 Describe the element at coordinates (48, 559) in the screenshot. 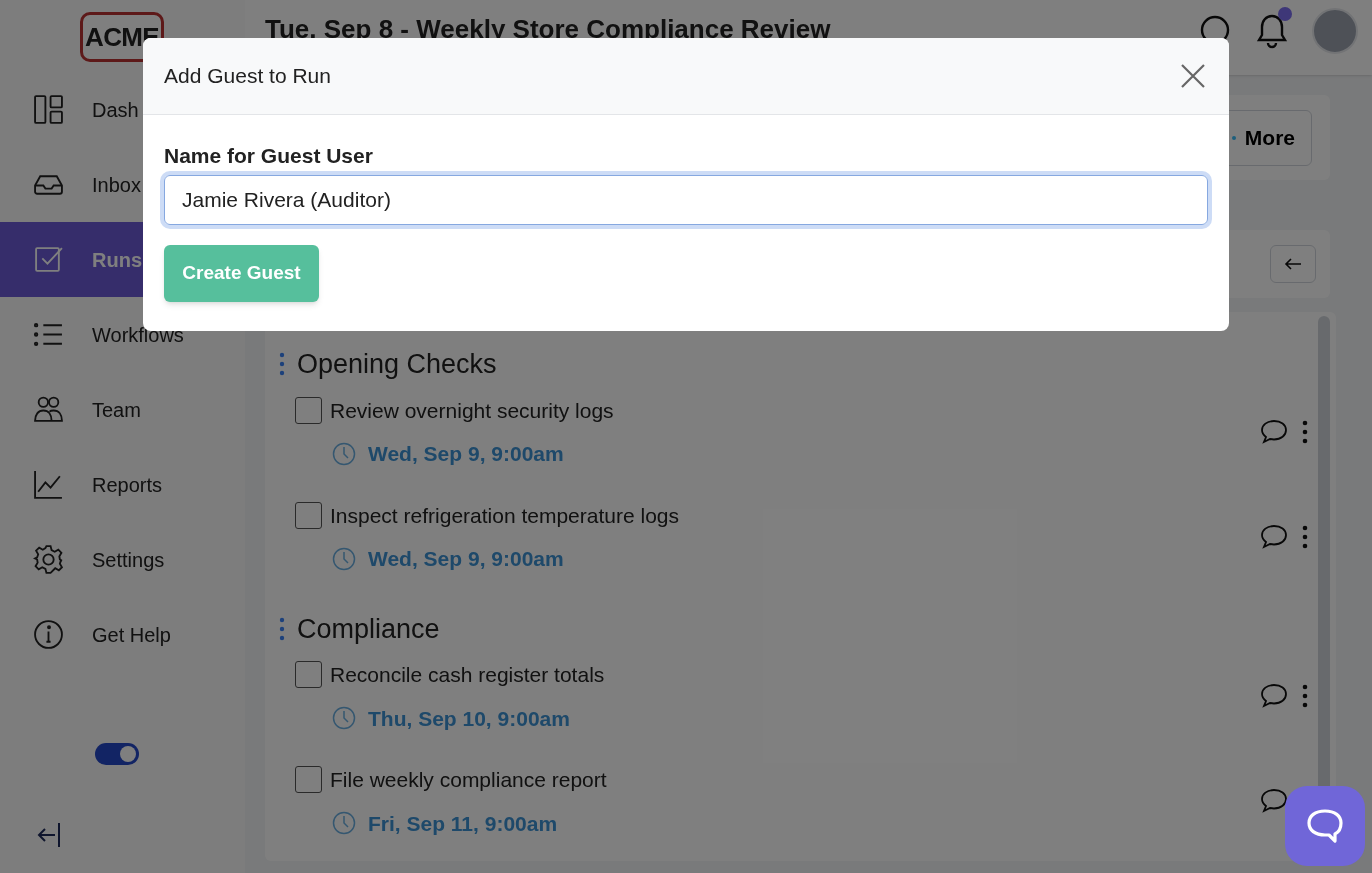

I see `settings-icon` at that location.